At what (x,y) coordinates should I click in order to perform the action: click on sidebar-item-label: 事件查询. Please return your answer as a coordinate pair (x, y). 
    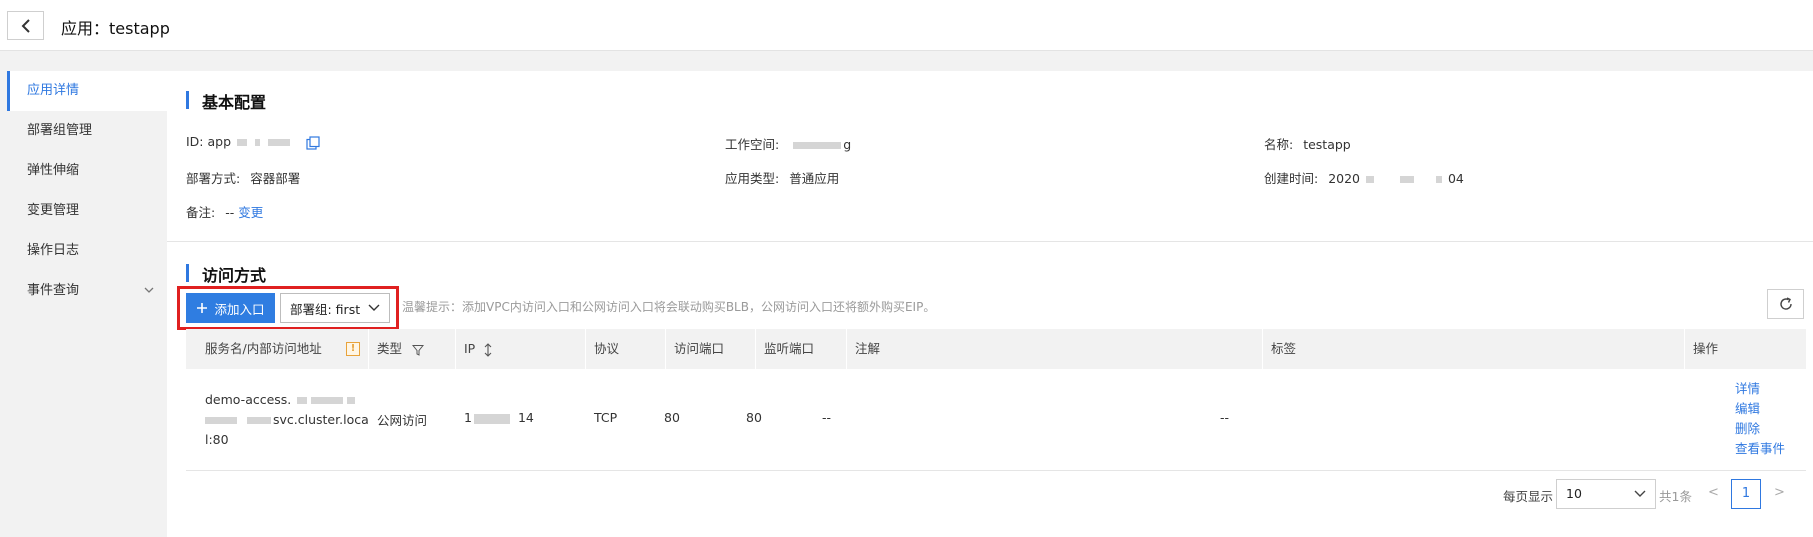
    Looking at the image, I should click on (53, 290).